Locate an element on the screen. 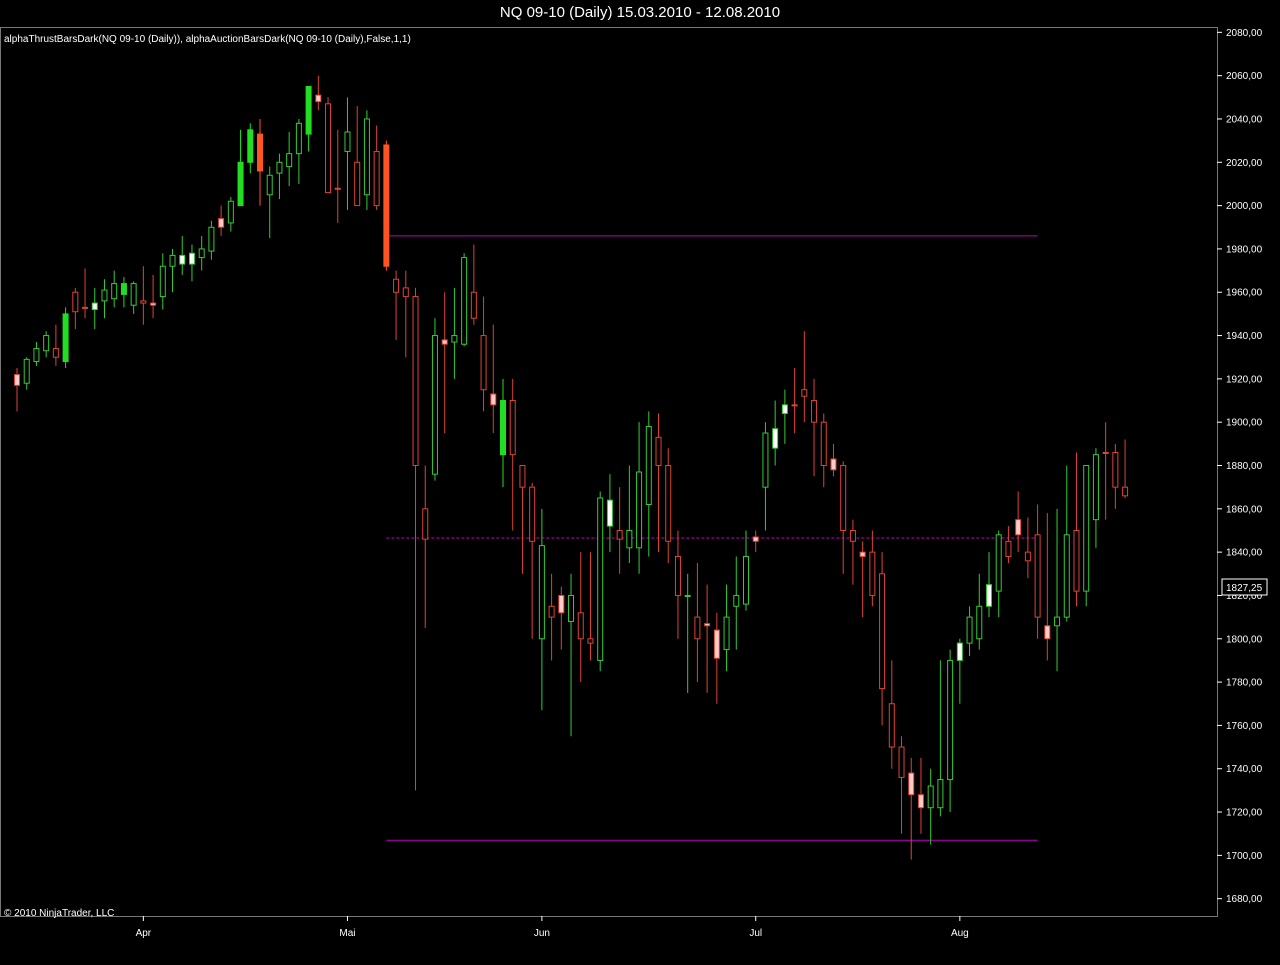 Image resolution: width=1280 pixels, height=965 pixels. y-tick-label: 2040,00 is located at coordinates (1244, 119).